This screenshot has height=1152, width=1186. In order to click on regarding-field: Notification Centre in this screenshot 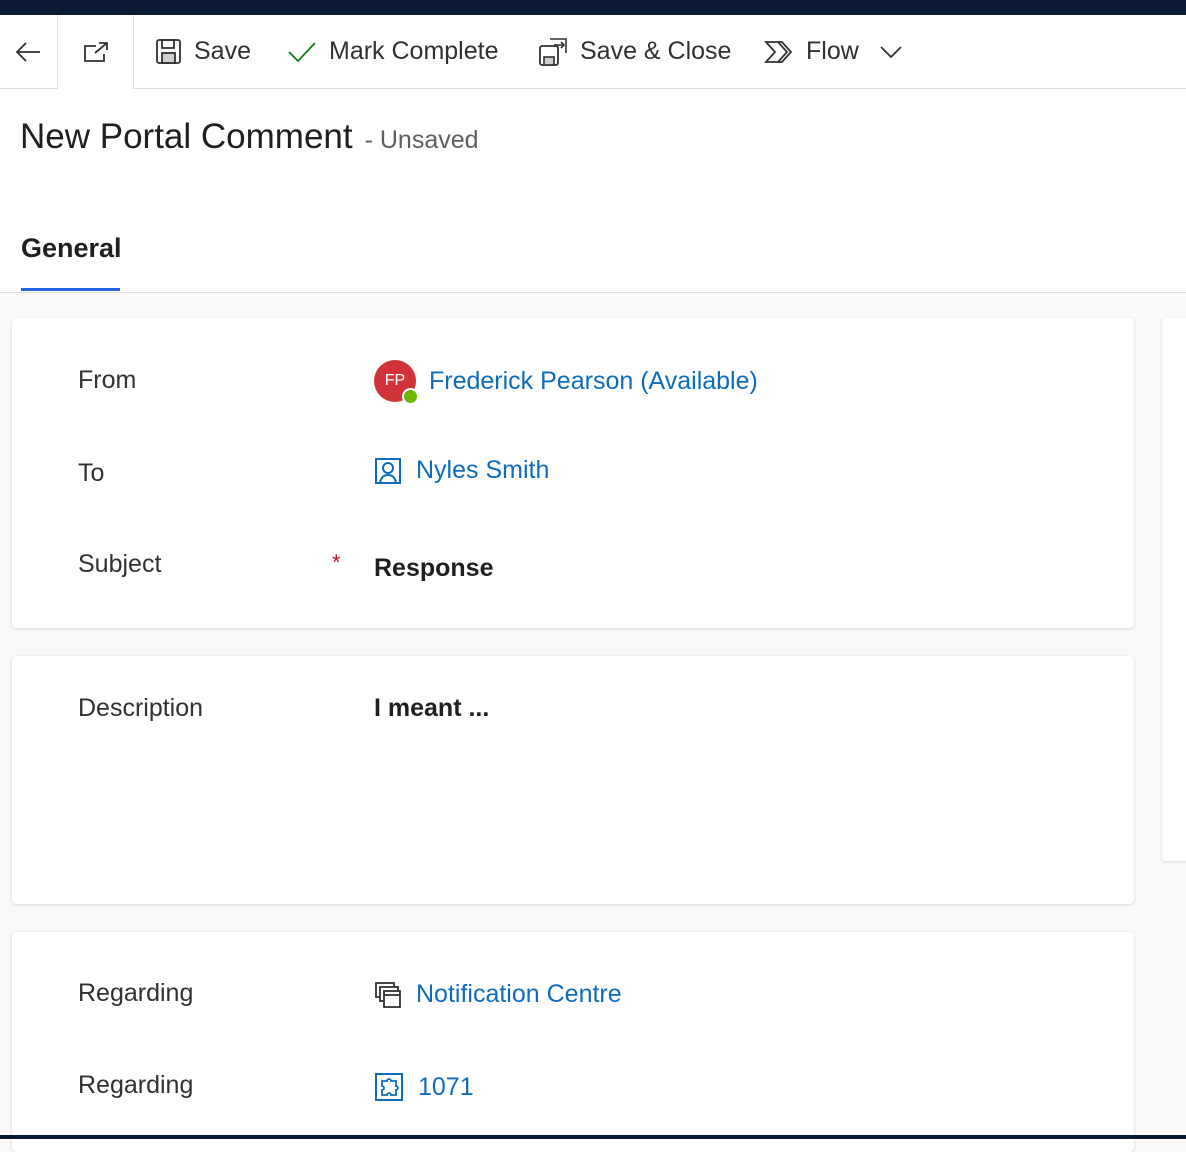, I will do `click(498, 994)`.